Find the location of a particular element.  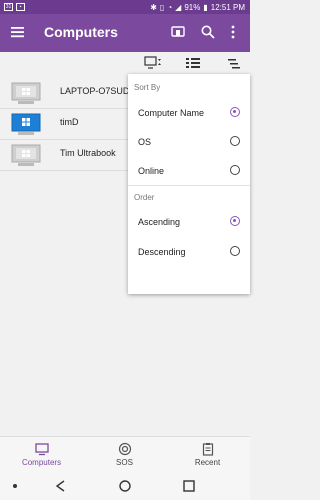

computer-name: Tim Ultrabook is located at coordinates (88, 153).